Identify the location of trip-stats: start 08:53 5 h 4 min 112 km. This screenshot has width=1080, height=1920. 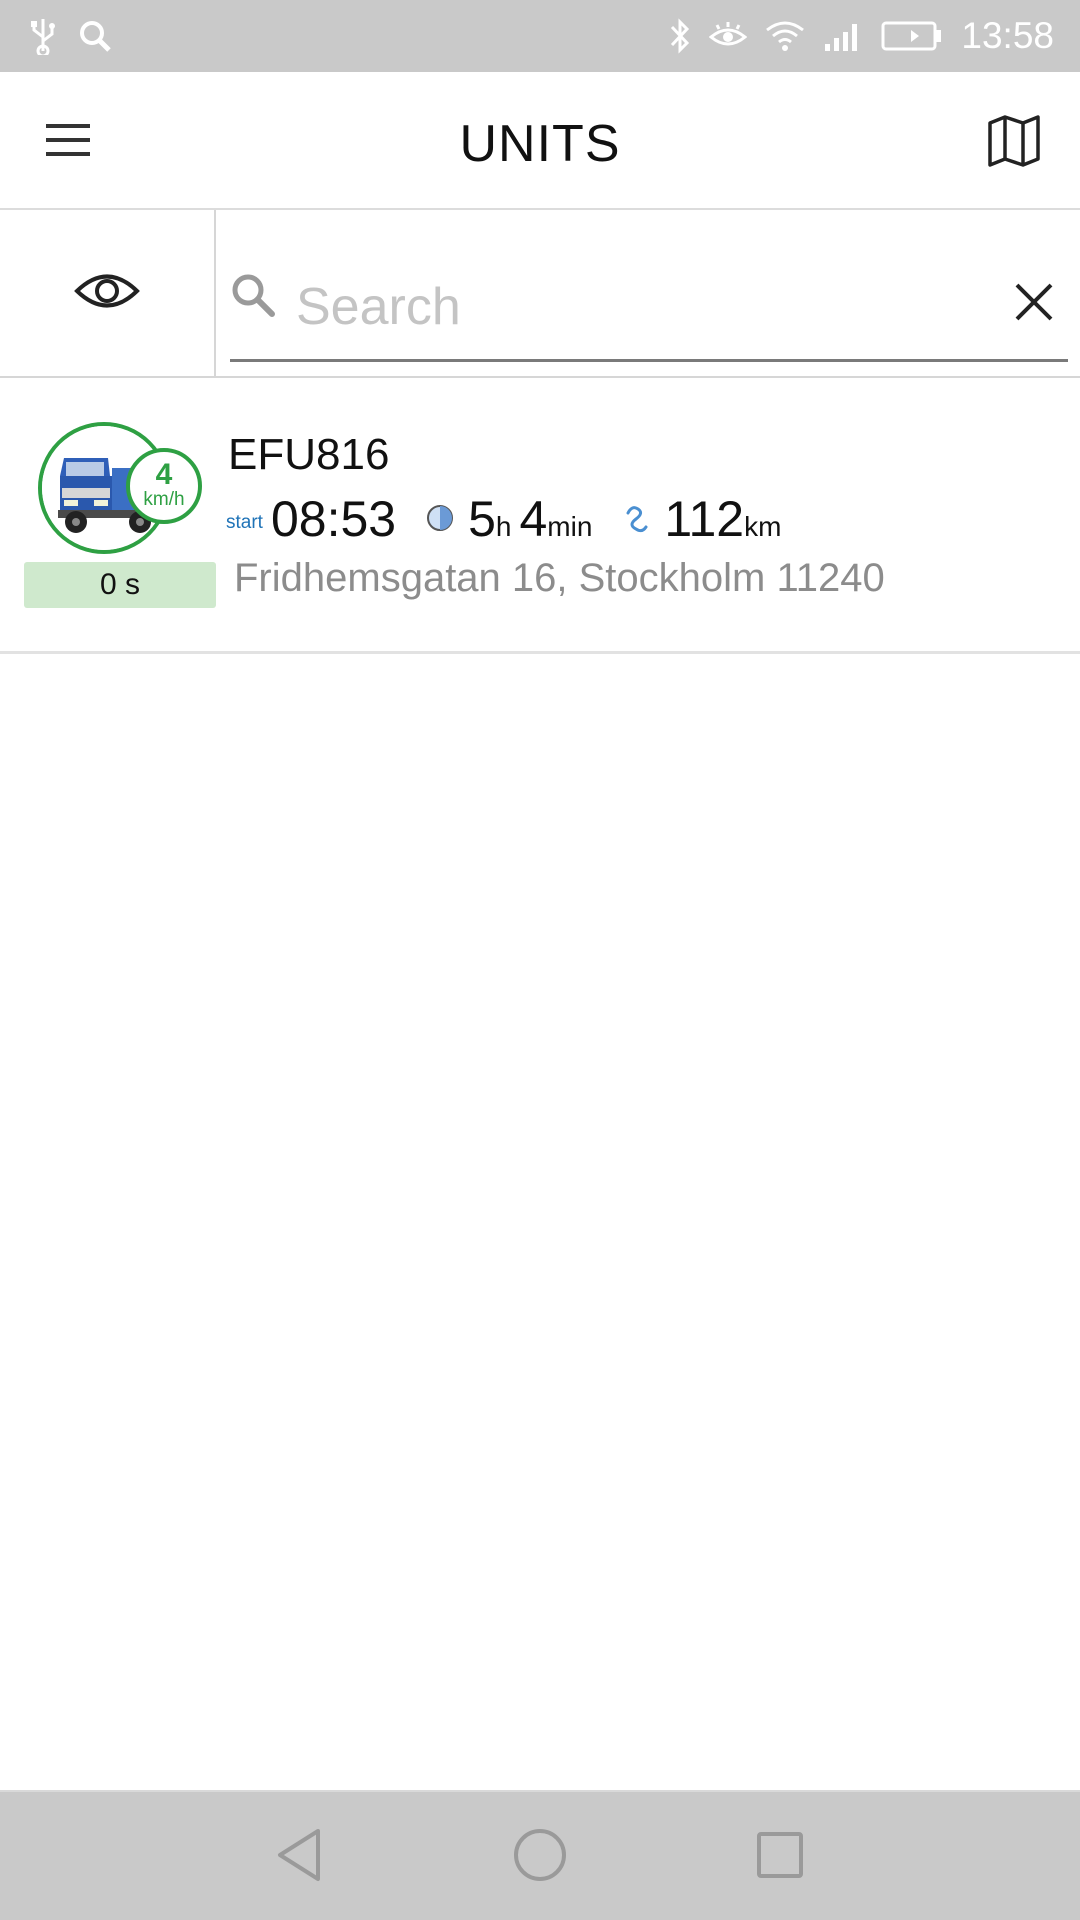
(507, 520).